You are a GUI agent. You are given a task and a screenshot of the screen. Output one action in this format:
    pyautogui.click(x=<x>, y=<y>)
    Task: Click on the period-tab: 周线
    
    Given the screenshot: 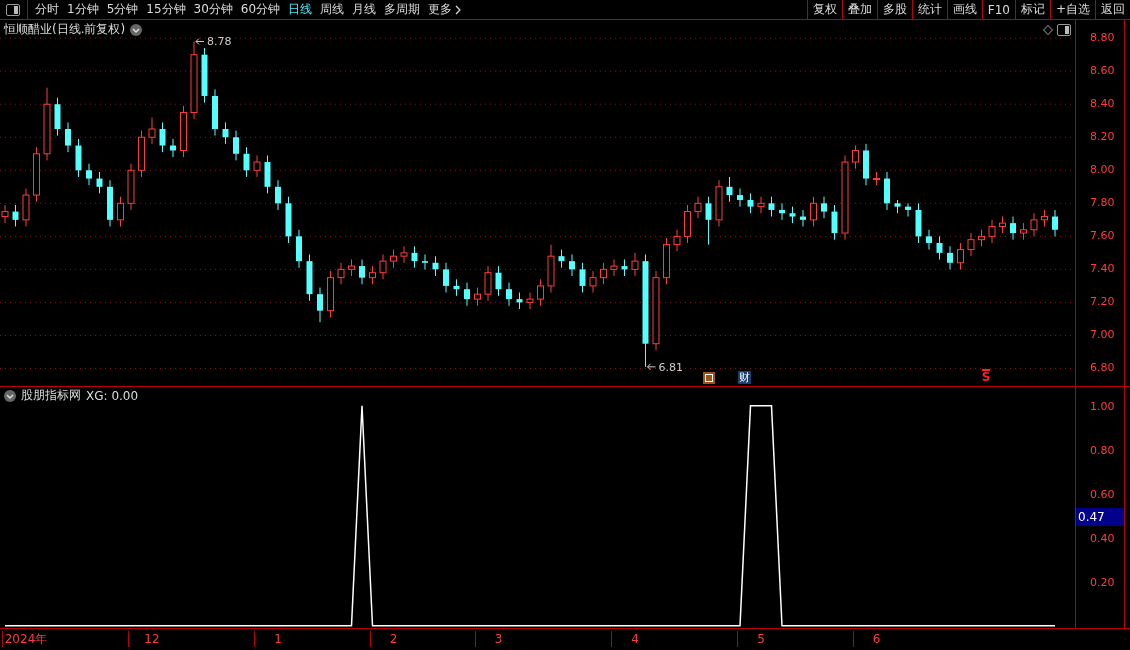 What is the action you would take?
    pyautogui.click(x=332, y=9)
    